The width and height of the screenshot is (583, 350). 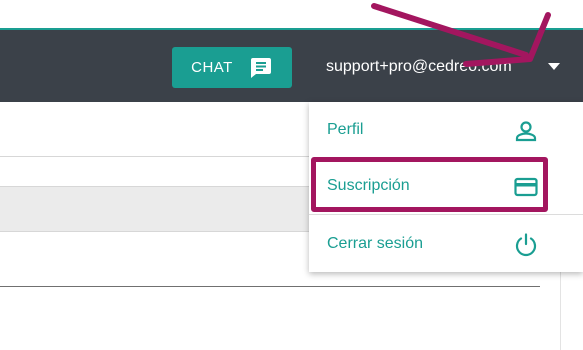 I want to click on annotation-arrow, so click(x=461, y=35).